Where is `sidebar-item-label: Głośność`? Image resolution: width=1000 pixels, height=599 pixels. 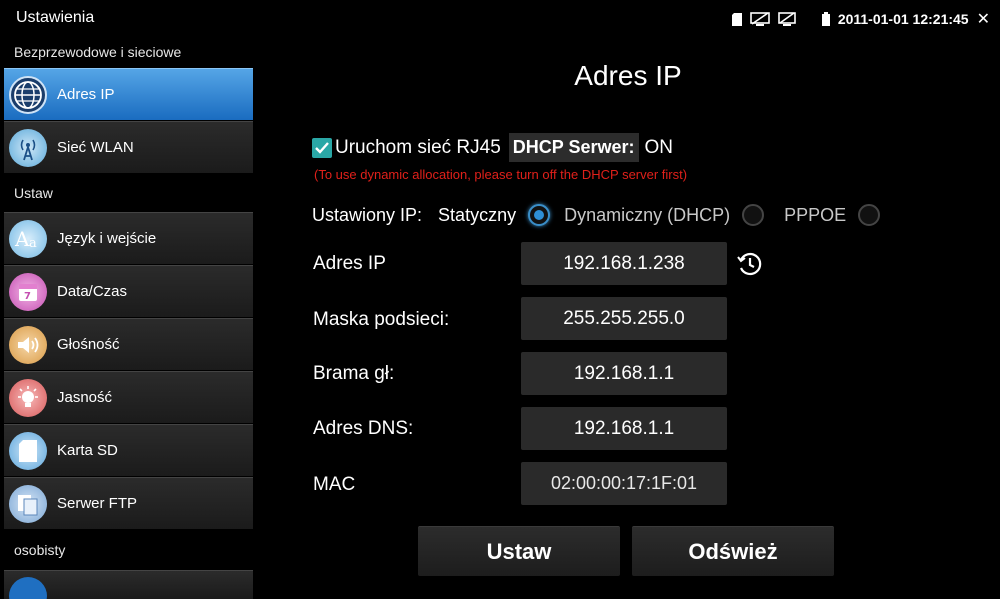
sidebar-item-label: Głośność is located at coordinates (88, 344).